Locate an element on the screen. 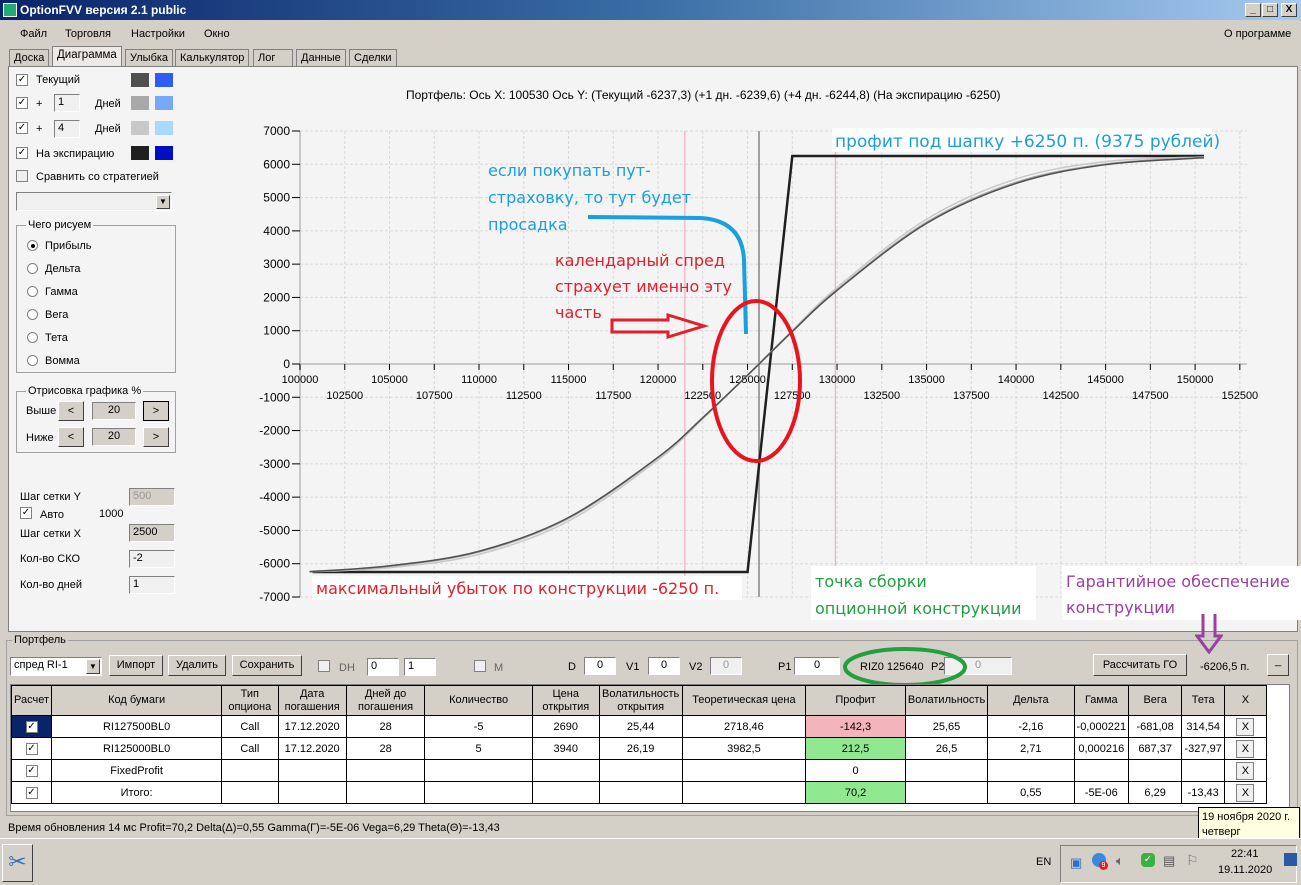  tab-smile: Улыбка is located at coordinates (149, 58).